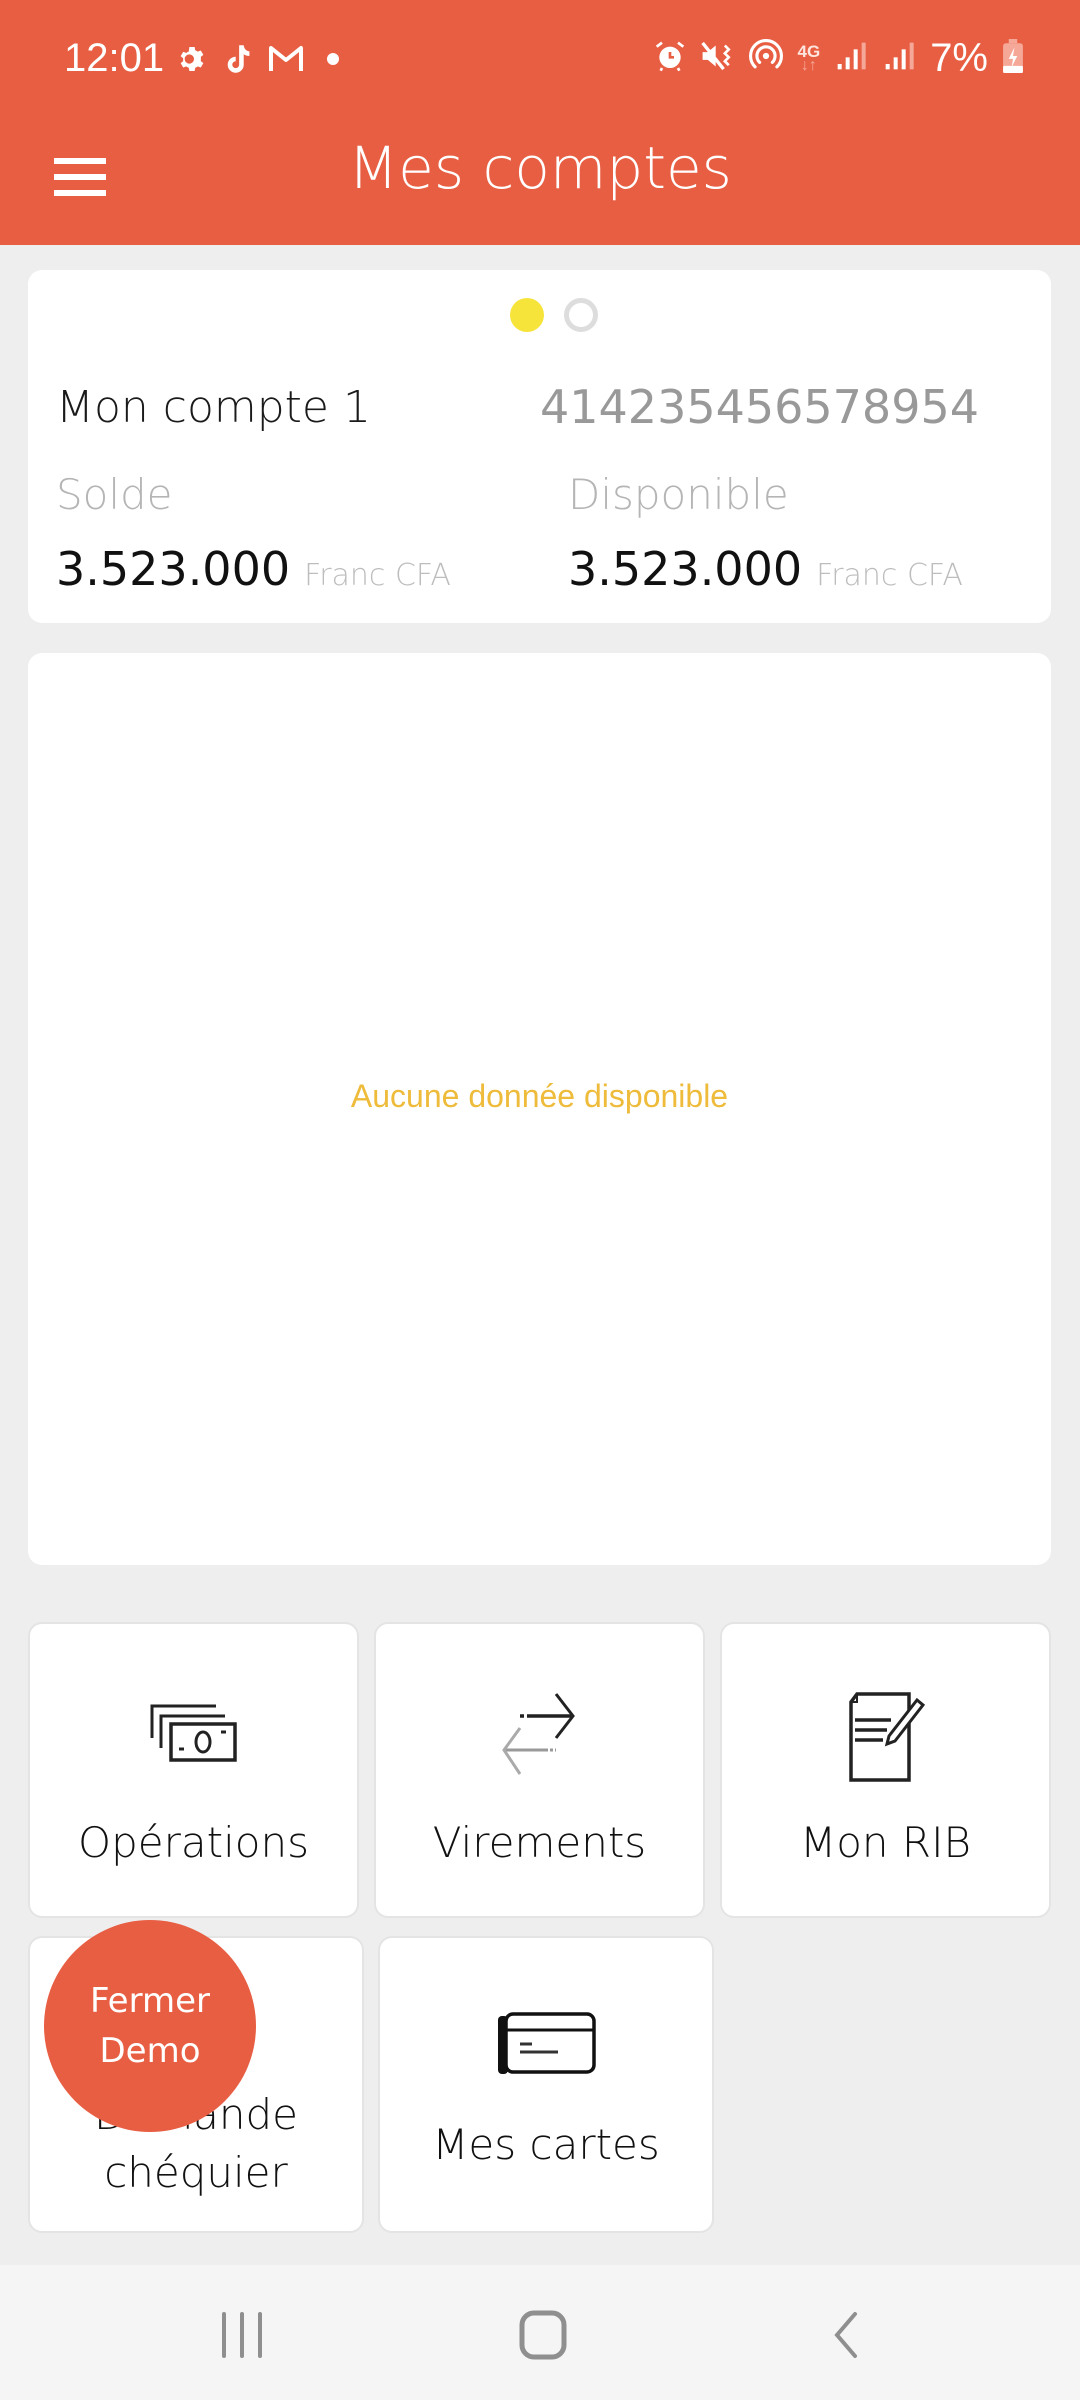 This screenshot has height=2400, width=1080. I want to click on available-currency: Franc CFA, so click(889, 575).